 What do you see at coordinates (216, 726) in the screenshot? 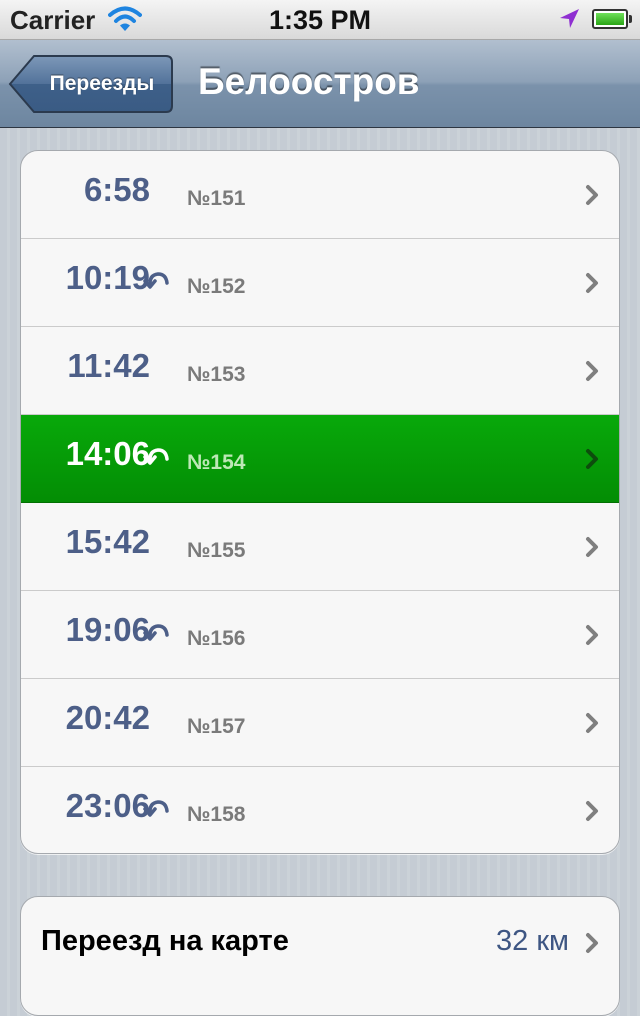
I see `train-number: №157` at bounding box center [216, 726].